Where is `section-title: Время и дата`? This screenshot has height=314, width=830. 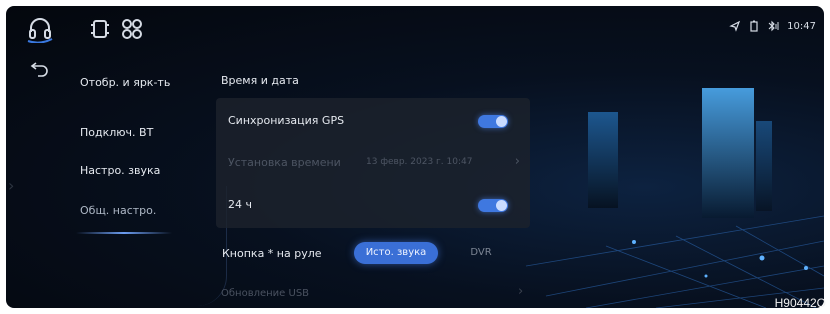 section-title: Время и дата is located at coordinates (260, 80).